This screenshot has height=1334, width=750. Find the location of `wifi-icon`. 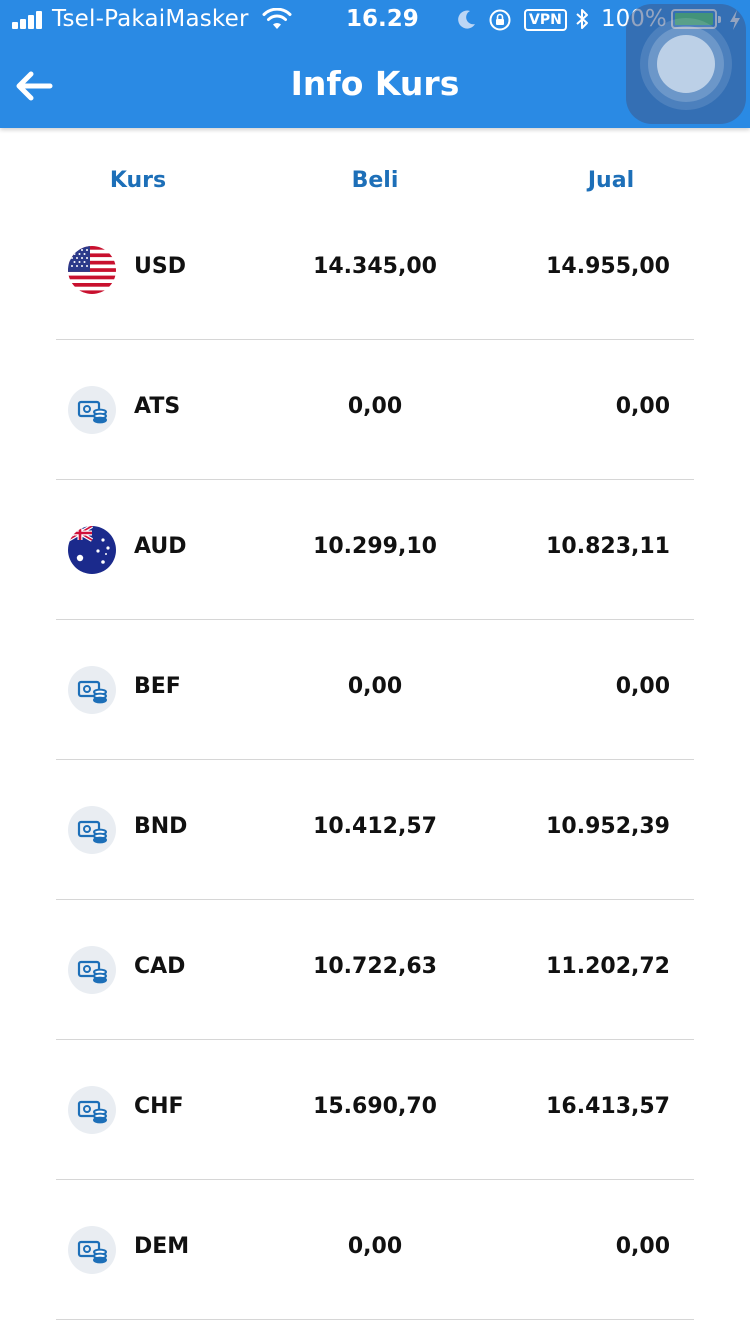

wifi-icon is located at coordinates (277, 18).